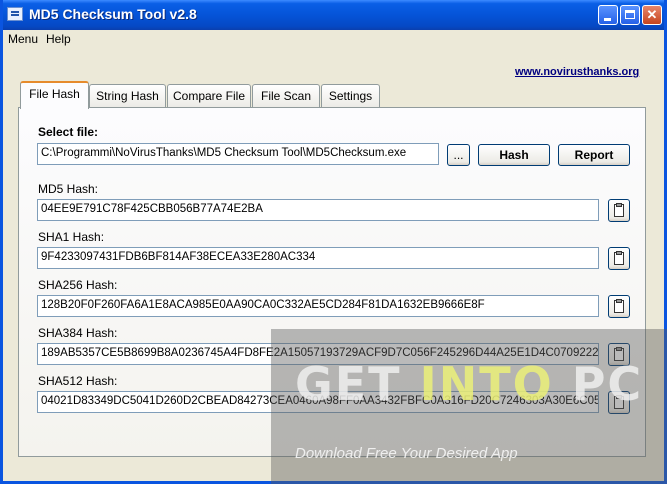 The height and width of the screenshot is (484, 667). Describe the element at coordinates (78, 381) in the screenshot. I see `sha512-label: SHA512 Hash:` at that location.